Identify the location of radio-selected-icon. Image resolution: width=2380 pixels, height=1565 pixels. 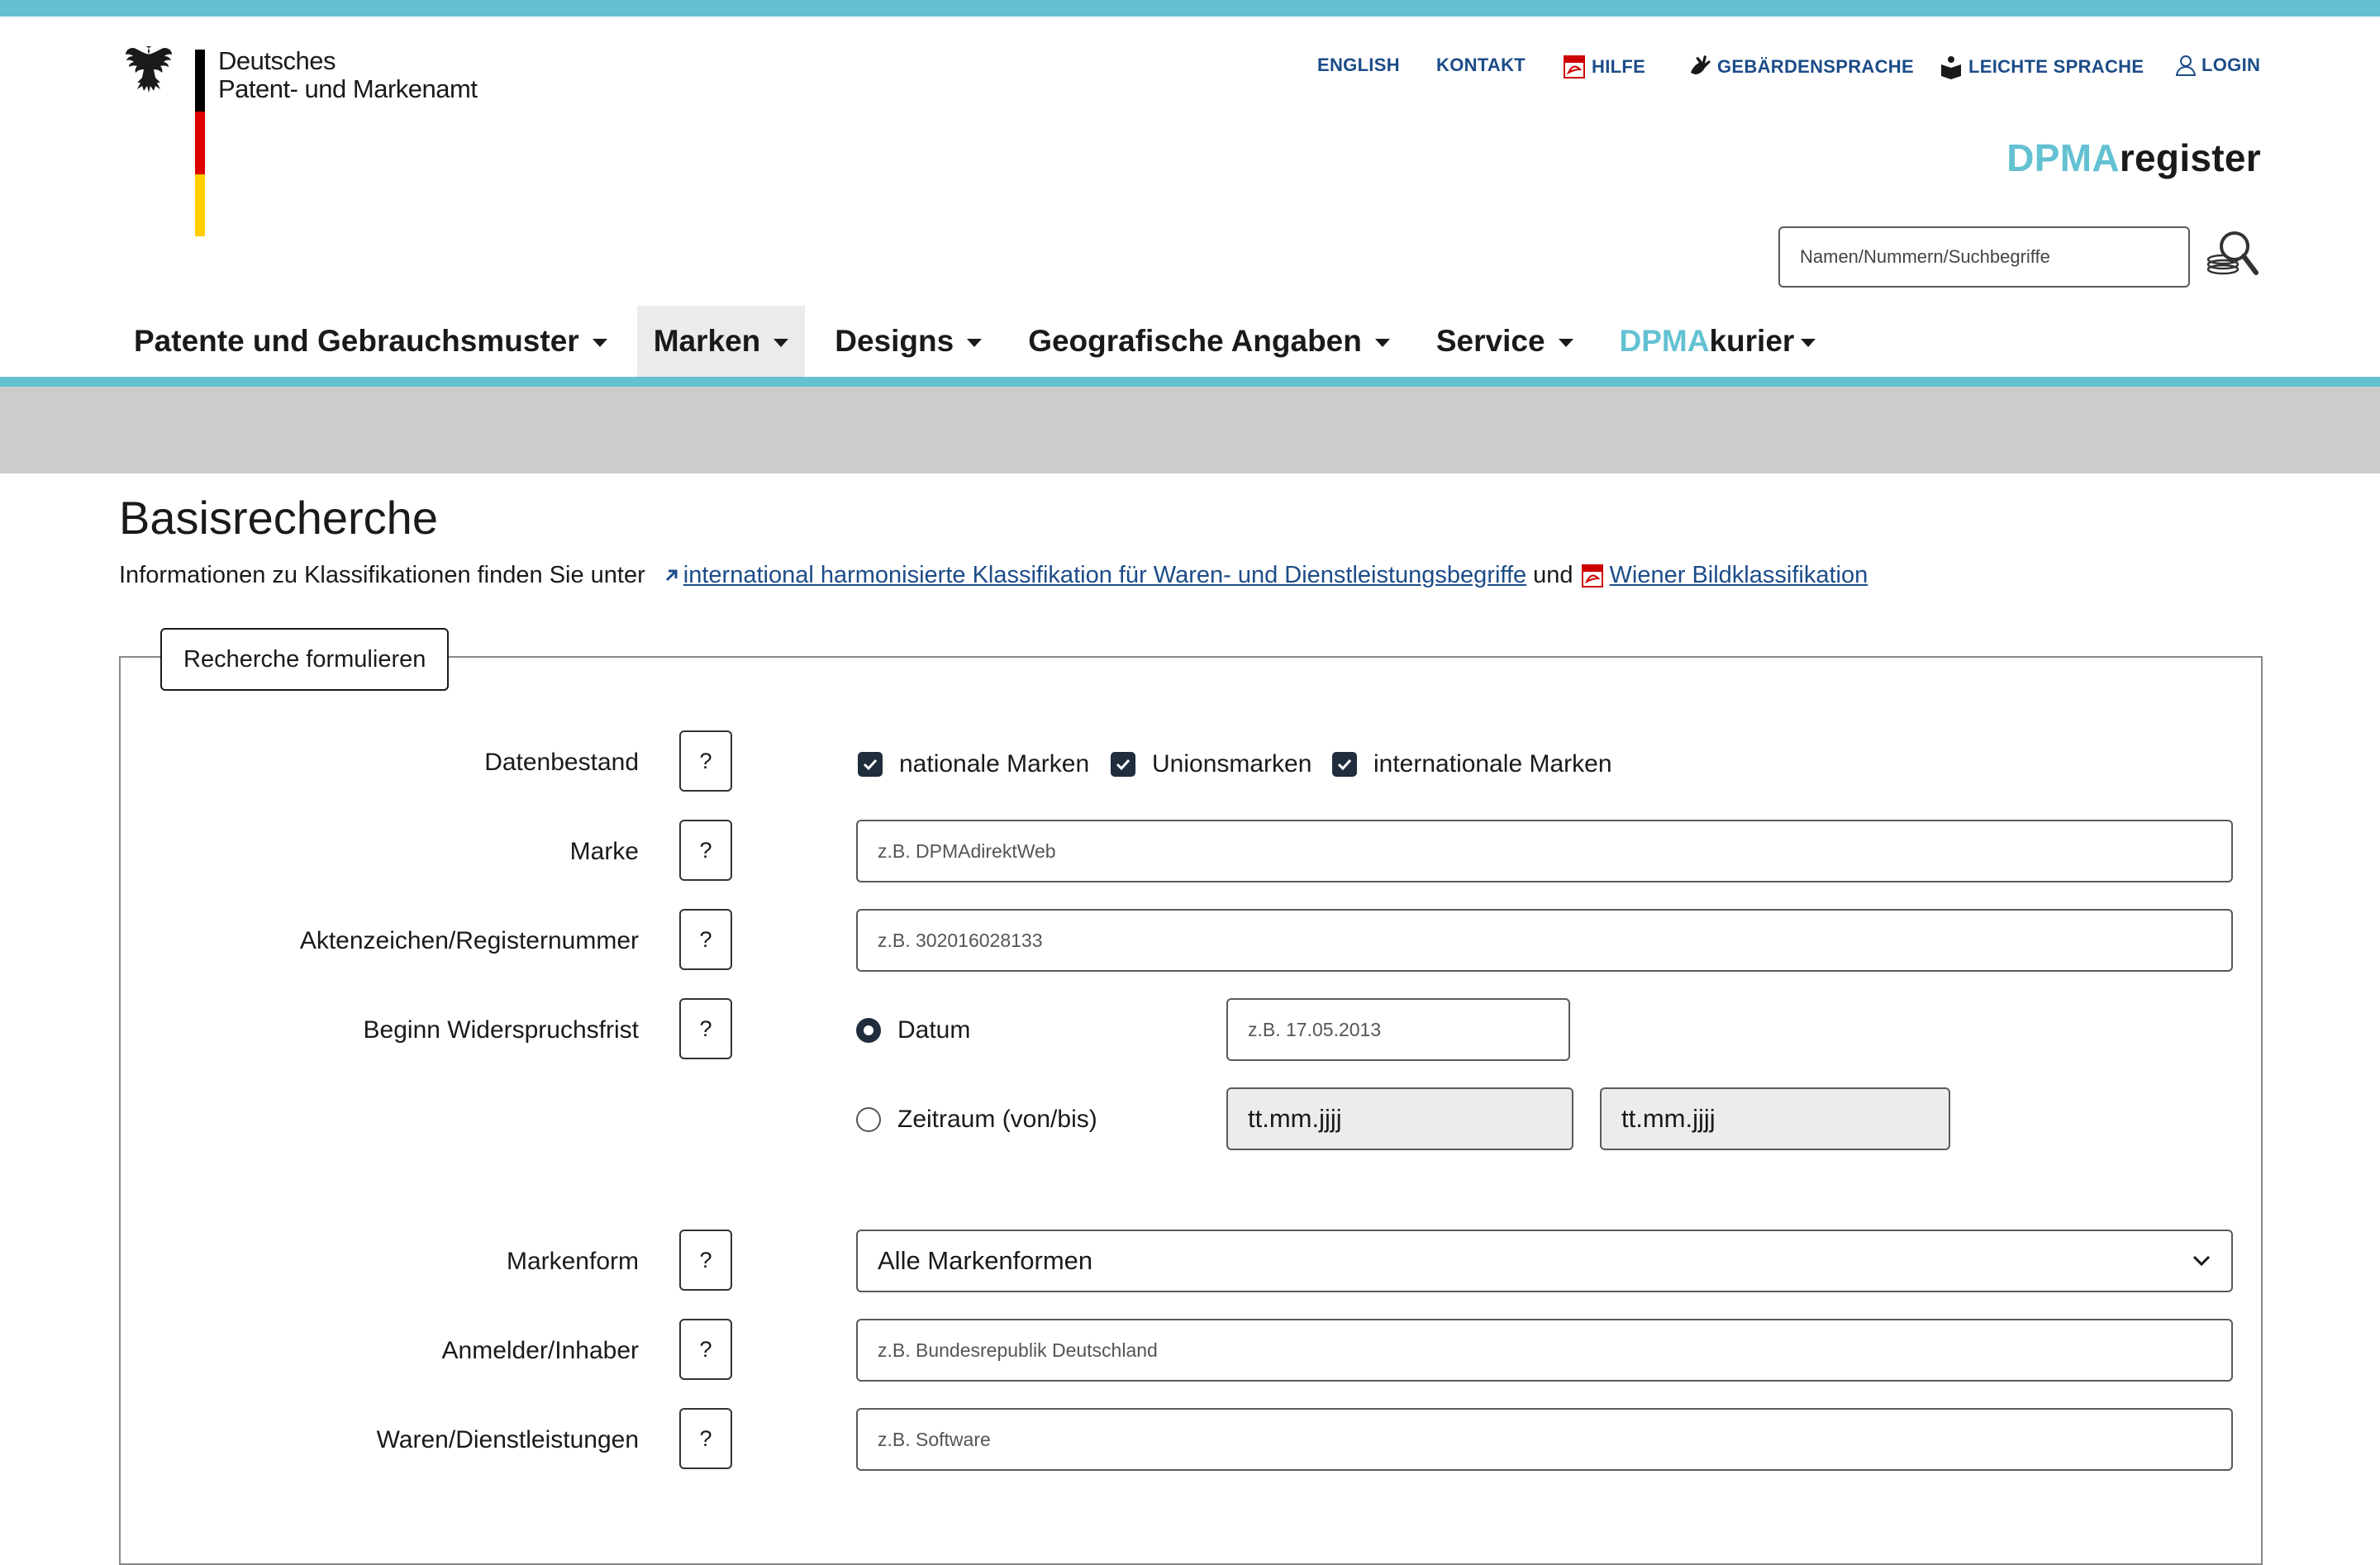
(868, 1030).